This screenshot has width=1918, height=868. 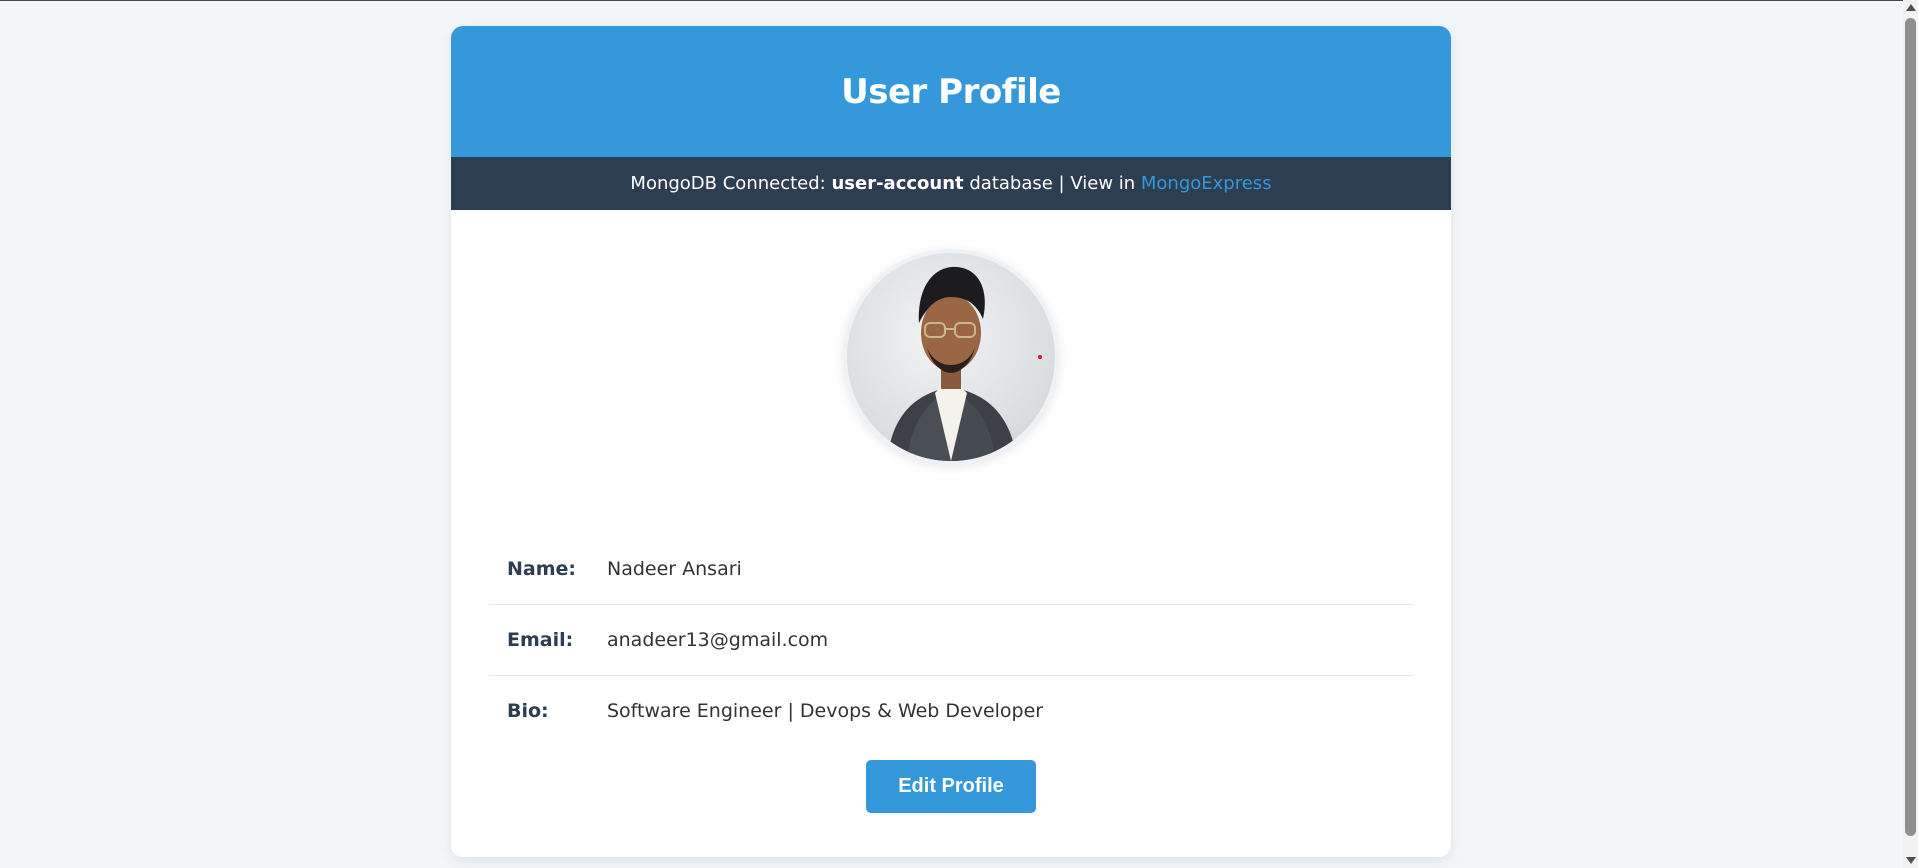 What do you see at coordinates (951, 786) in the screenshot?
I see `edit-profile-button: Edit Profile` at bounding box center [951, 786].